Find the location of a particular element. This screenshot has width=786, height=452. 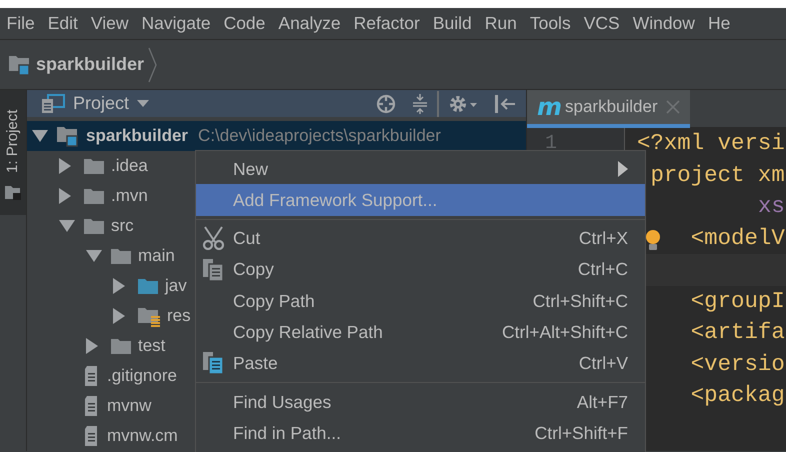

project-path: C:\dev\ideaprojects\sparkbuilder is located at coordinates (319, 136).